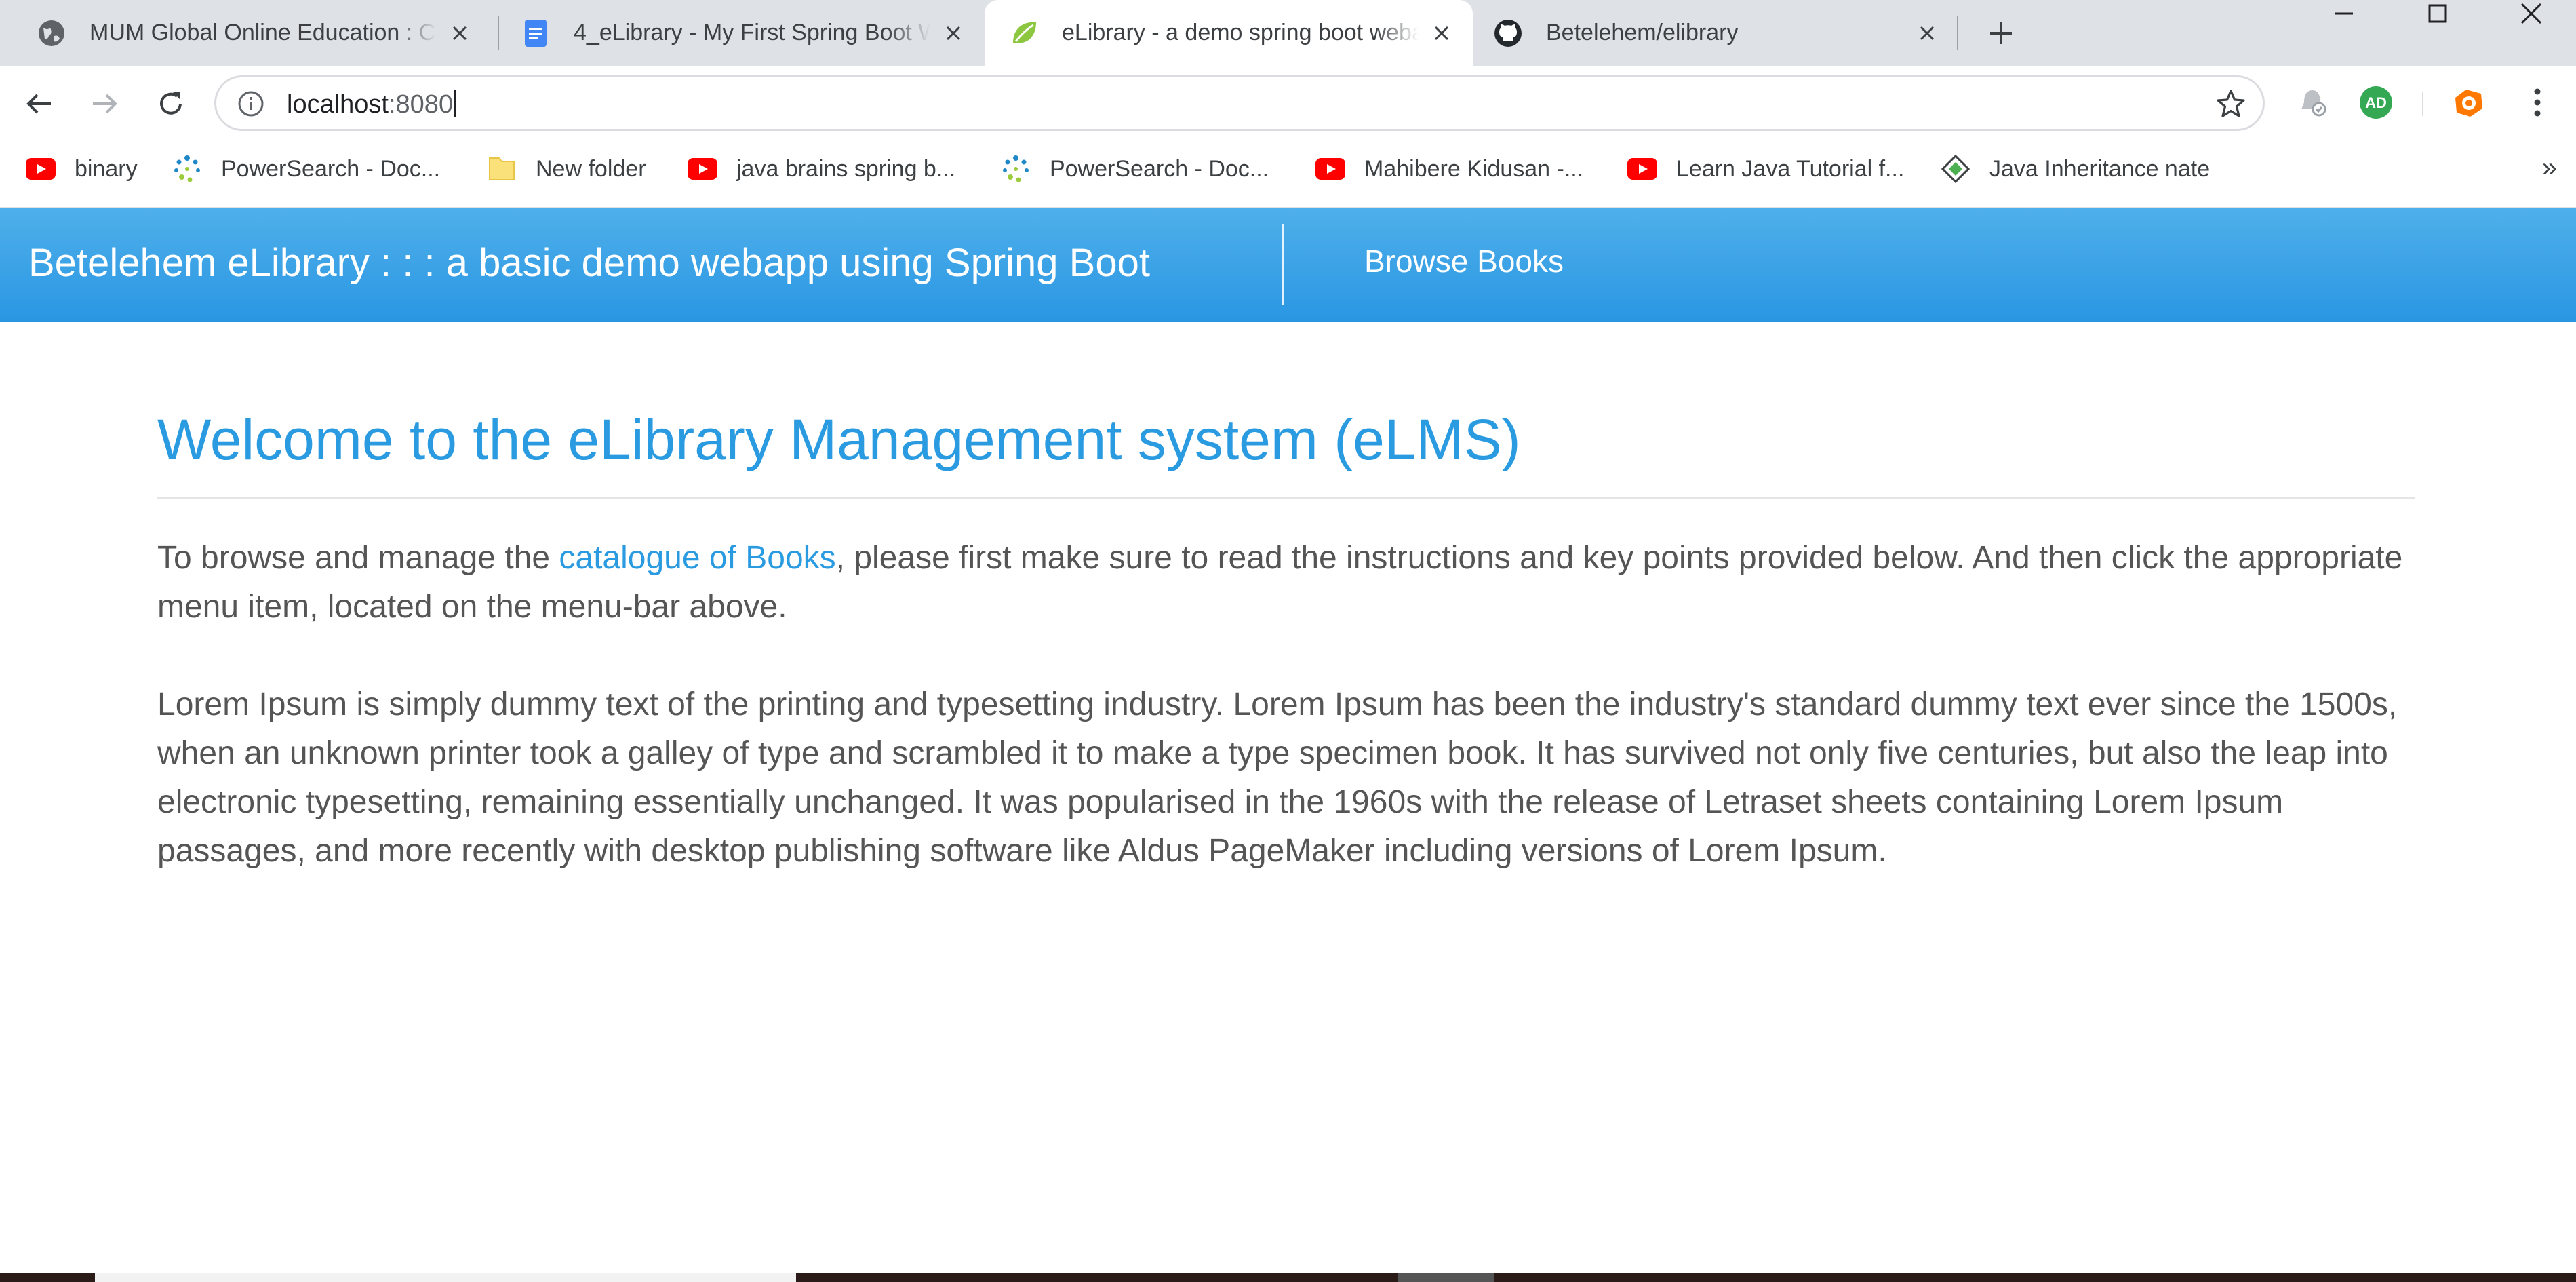 The image size is (2576, 1282). Describe the element at coordinates (105, 103) in the screenshot. I see `forward-arrow-icon` at that location.